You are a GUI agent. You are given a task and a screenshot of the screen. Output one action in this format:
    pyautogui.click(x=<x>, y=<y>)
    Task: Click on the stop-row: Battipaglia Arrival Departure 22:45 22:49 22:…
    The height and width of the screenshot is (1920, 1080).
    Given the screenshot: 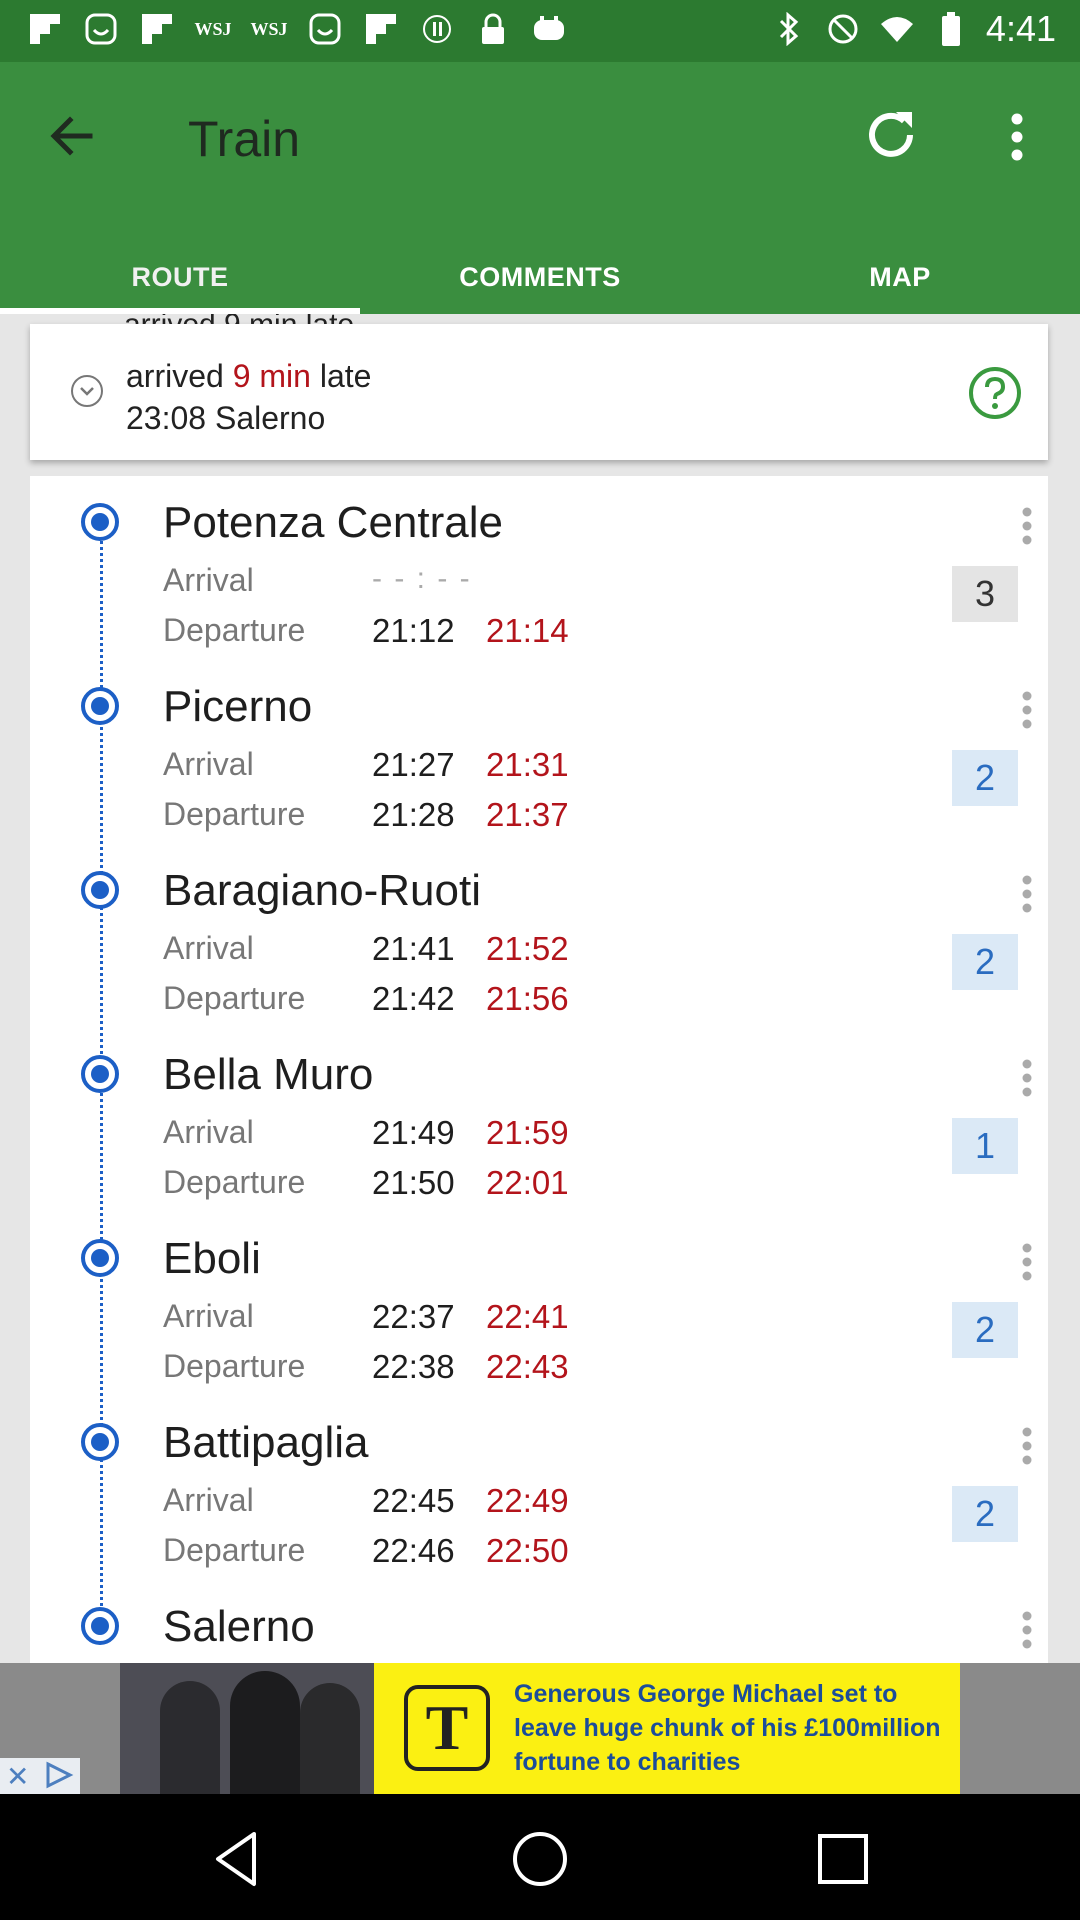 What is the action you would take?
    pyautogui.click(x=539, y=1504)
    